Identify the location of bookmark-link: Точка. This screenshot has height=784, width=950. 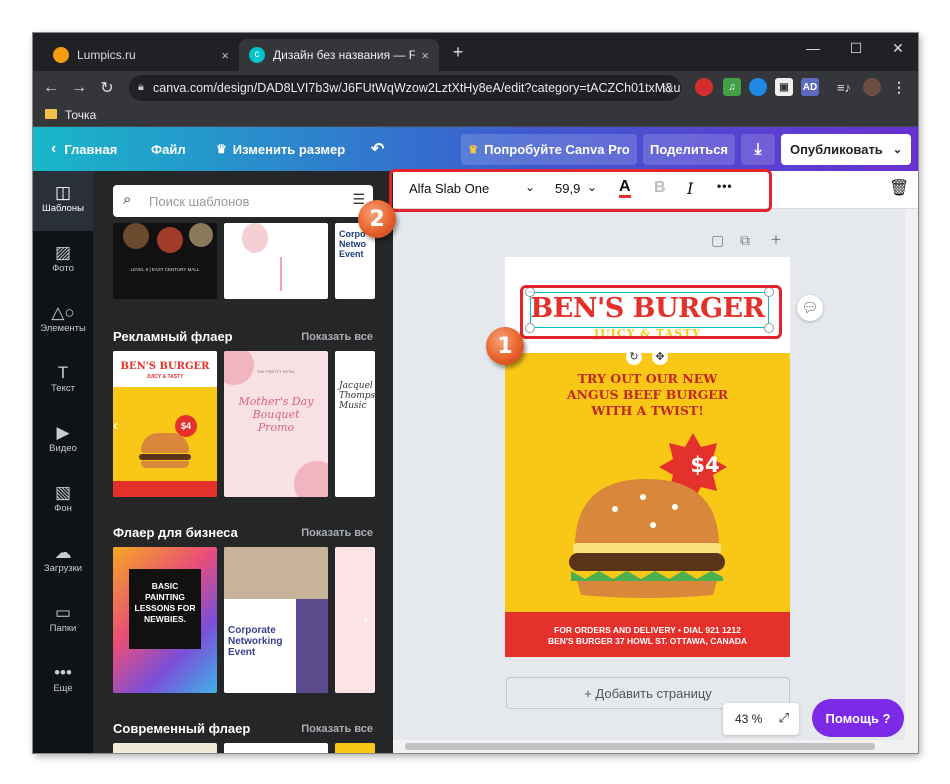
(80, 115).